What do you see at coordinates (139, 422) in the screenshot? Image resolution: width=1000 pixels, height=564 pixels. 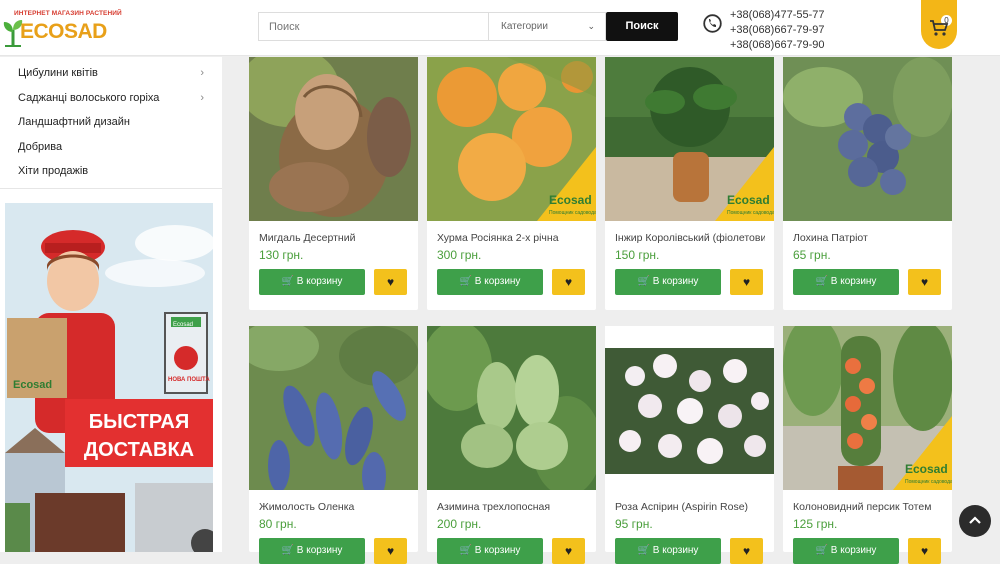 I see `banner-line-1: БЫСТРАЯ` at bounding box center [139, 422].